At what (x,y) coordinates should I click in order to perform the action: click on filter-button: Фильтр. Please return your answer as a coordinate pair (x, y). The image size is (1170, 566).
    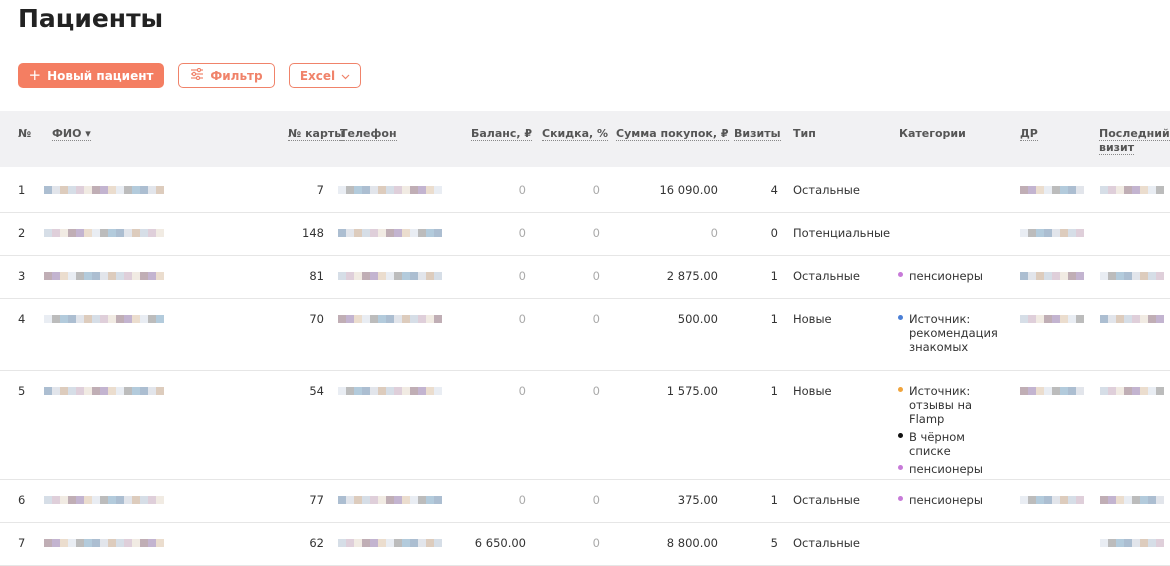
    Looking at the image, I should click on (226, 75).